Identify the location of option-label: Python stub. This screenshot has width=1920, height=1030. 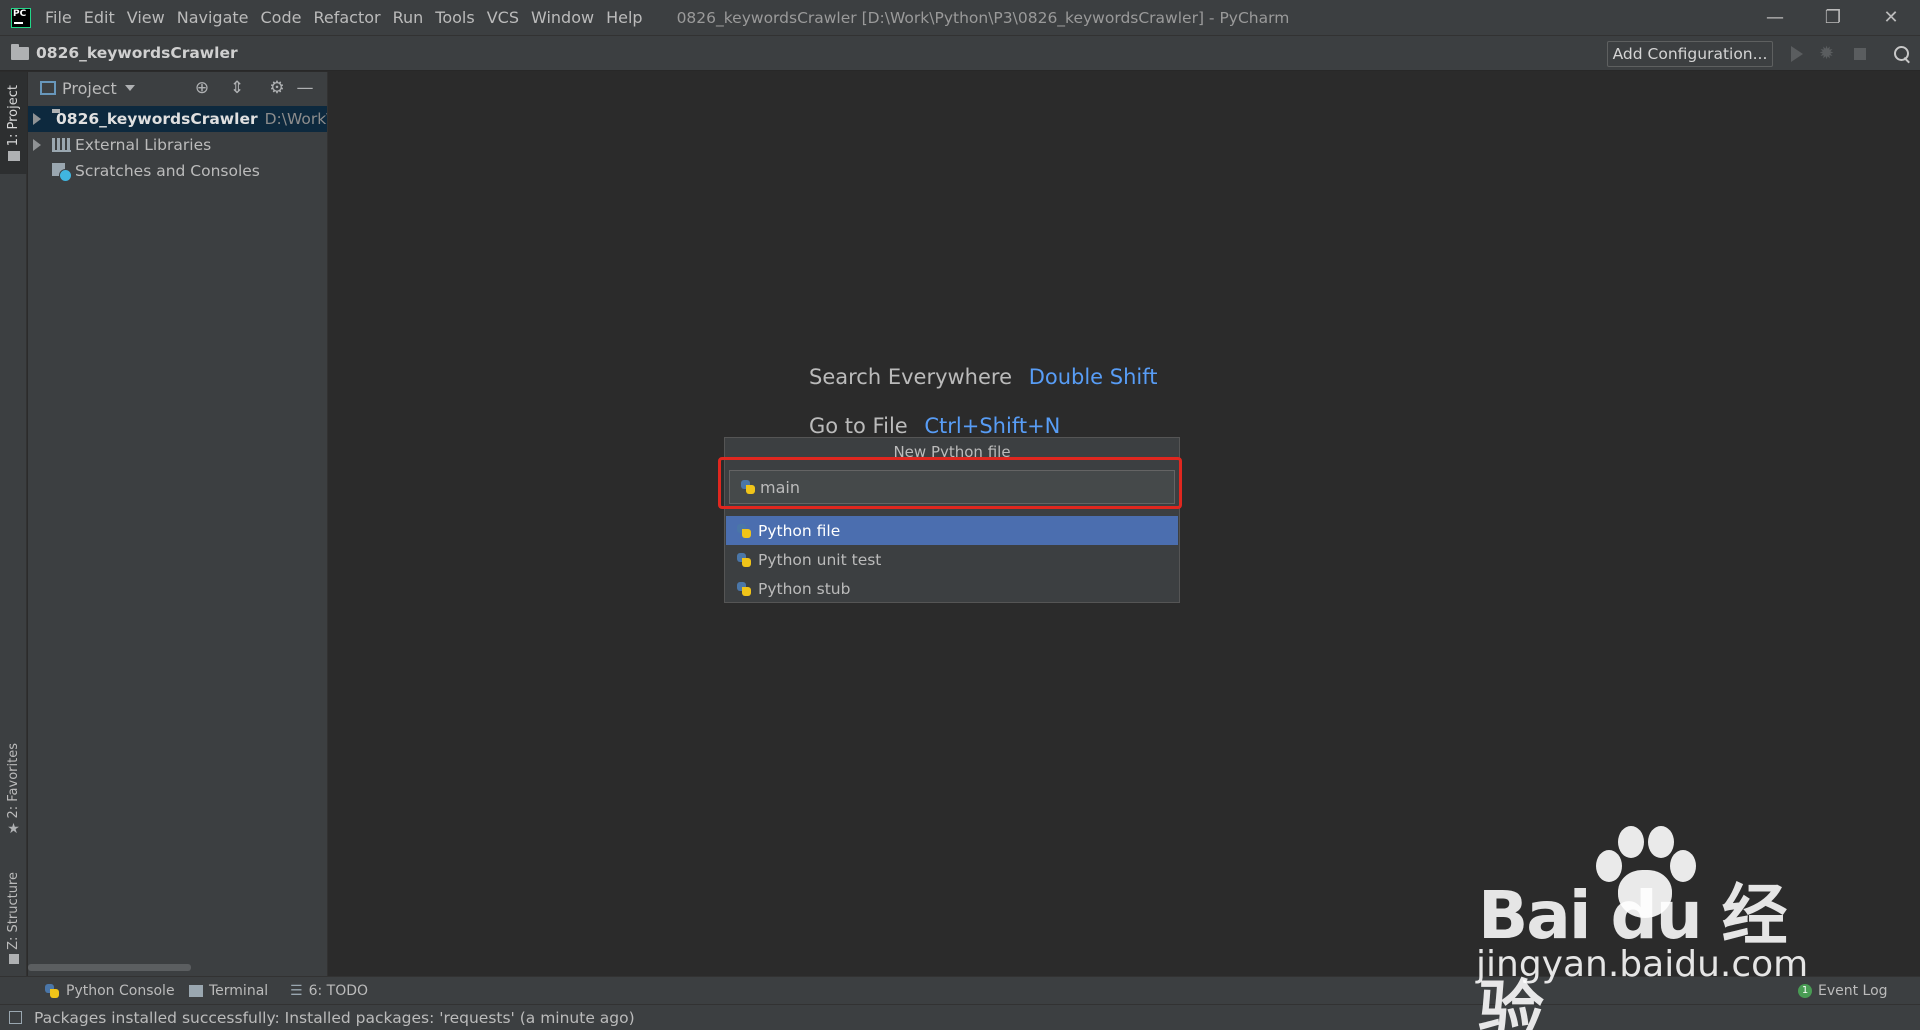
(804, 588).